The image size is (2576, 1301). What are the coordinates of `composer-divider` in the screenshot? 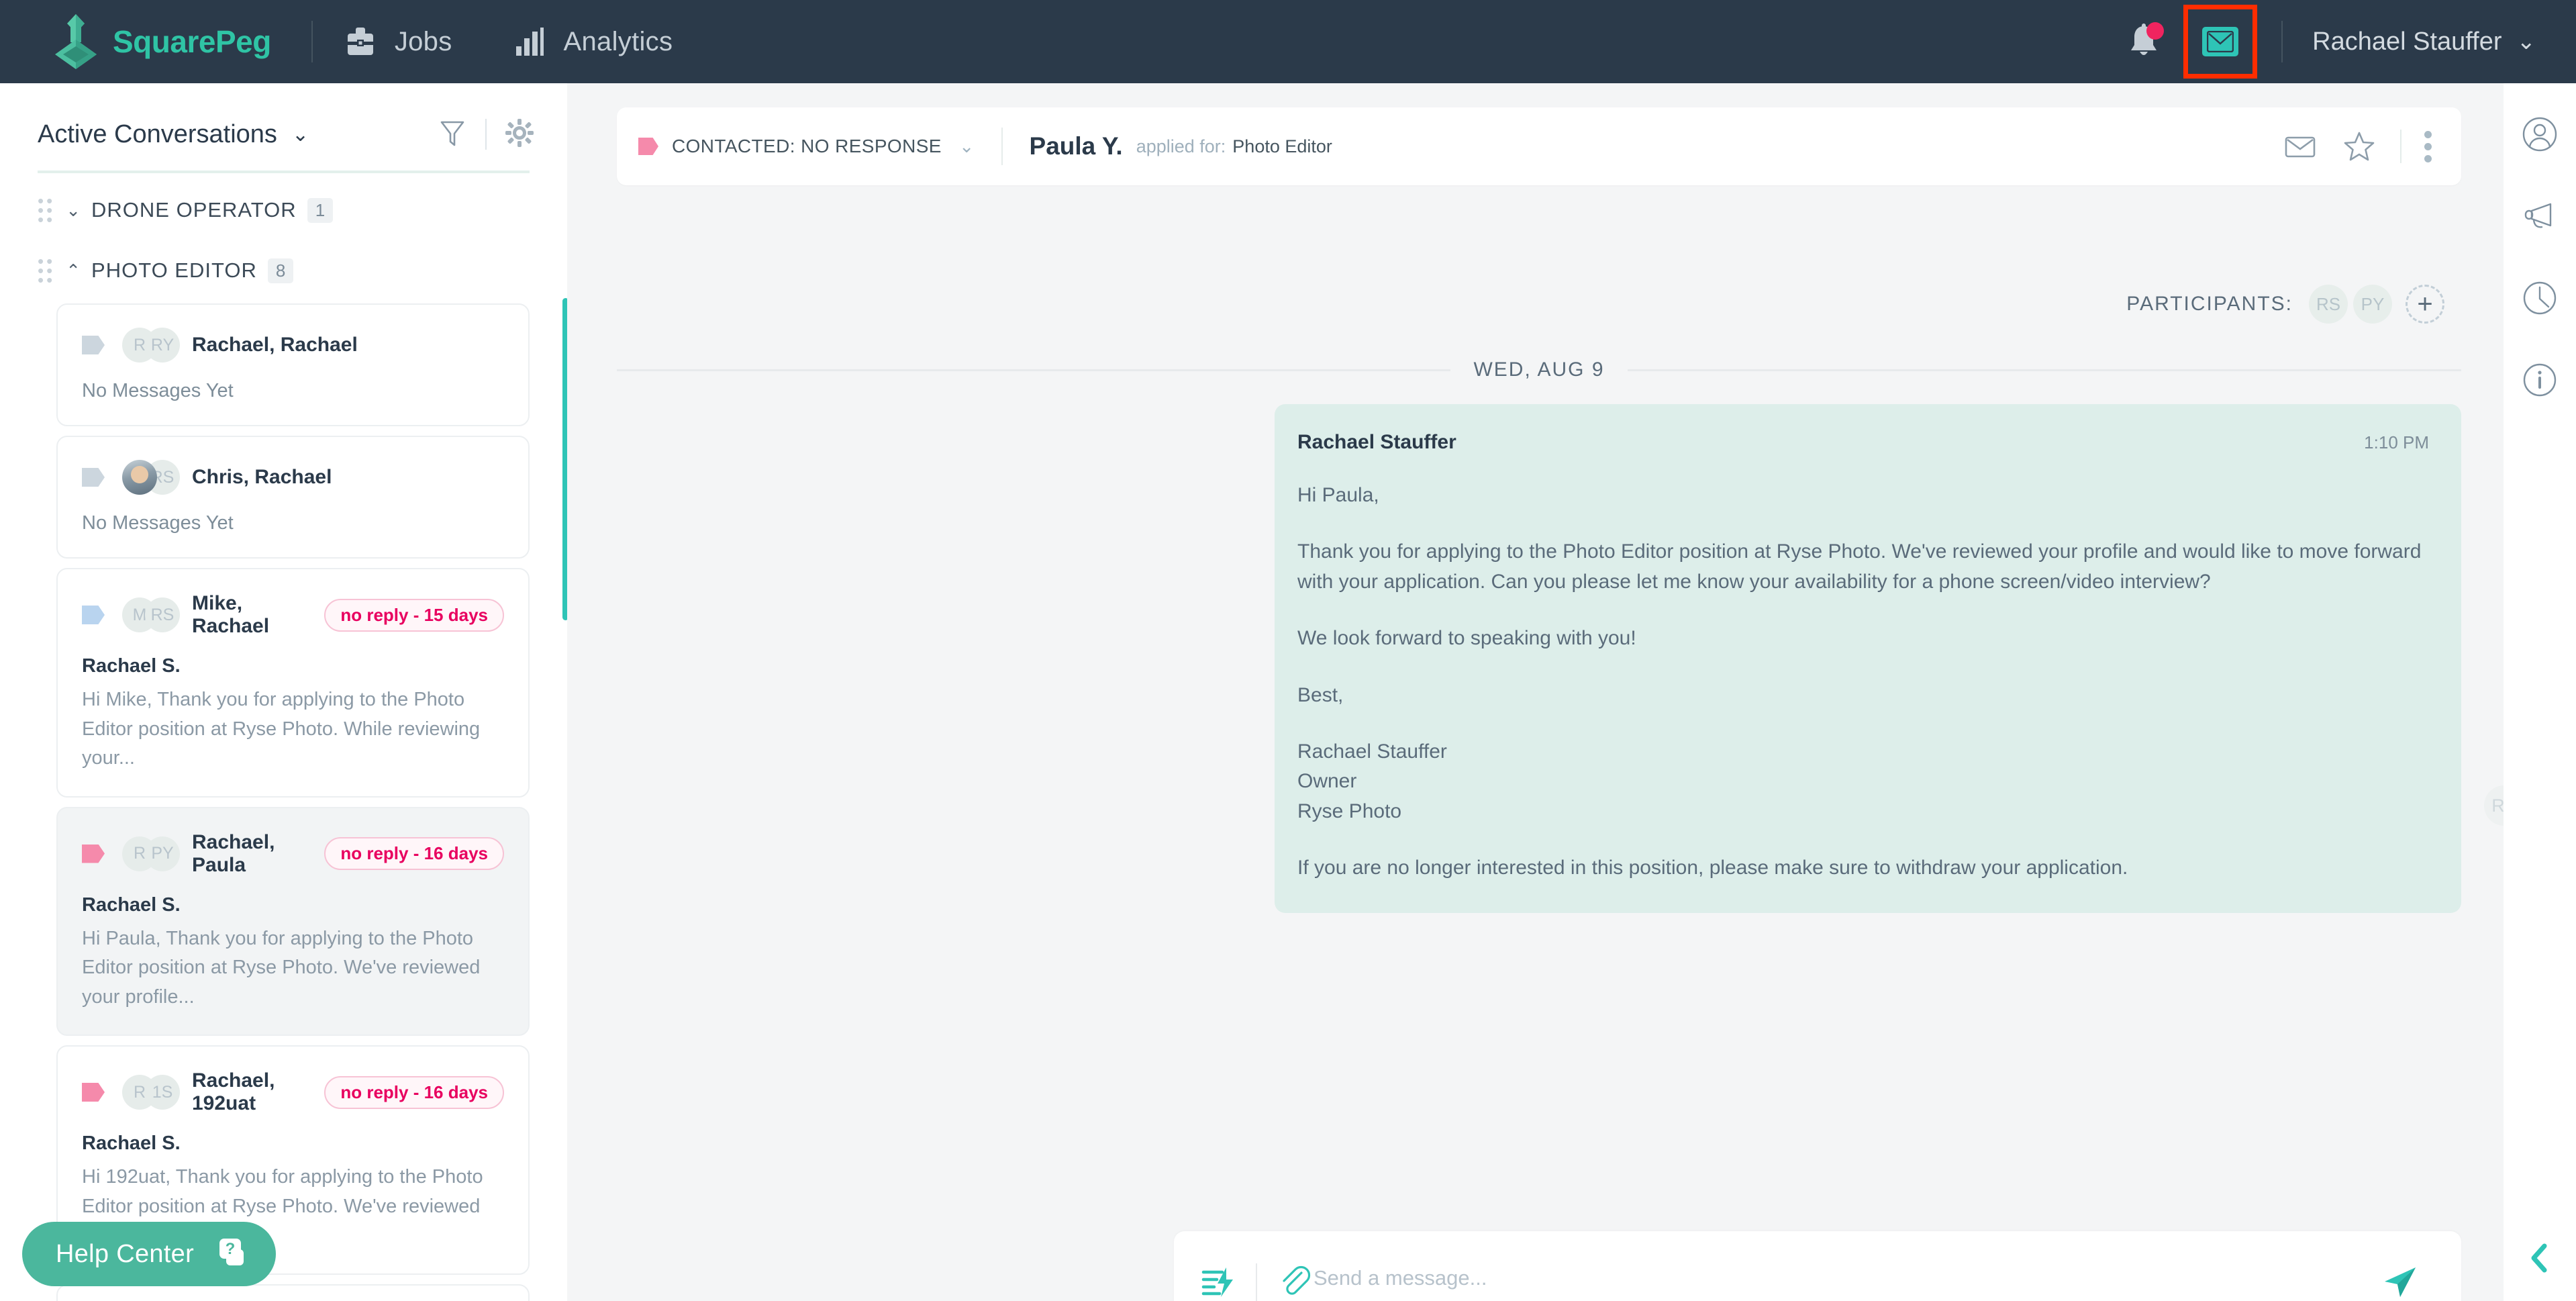 It's located at (1256, 1282).